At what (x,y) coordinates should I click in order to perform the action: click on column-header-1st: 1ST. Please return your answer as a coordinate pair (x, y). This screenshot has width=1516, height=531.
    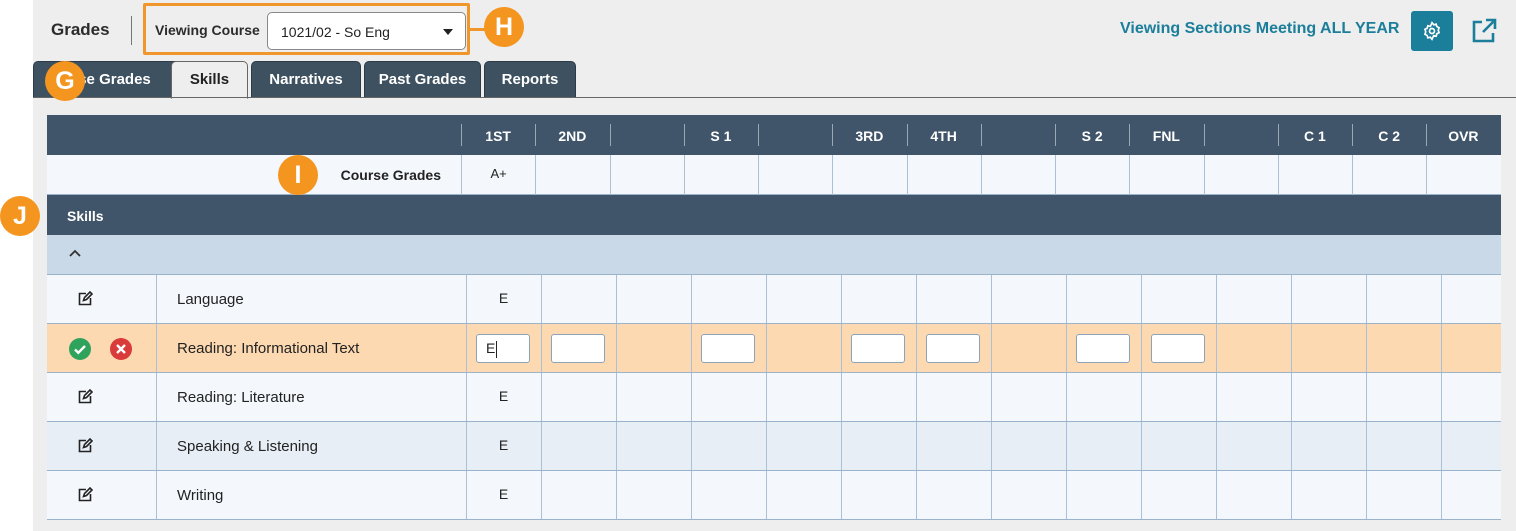
    Looking at the image, I should click on (498, 136).